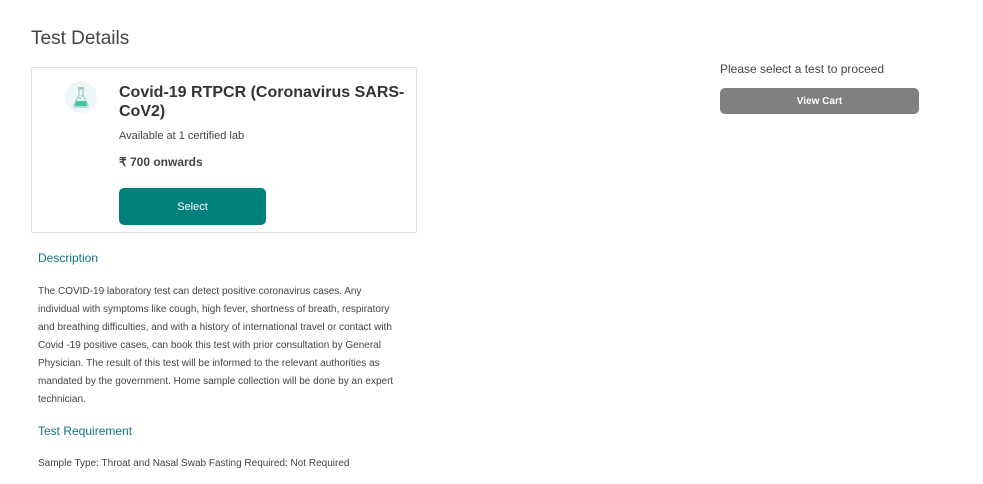  I want to click on description-heading: Description, so click(68, 258).